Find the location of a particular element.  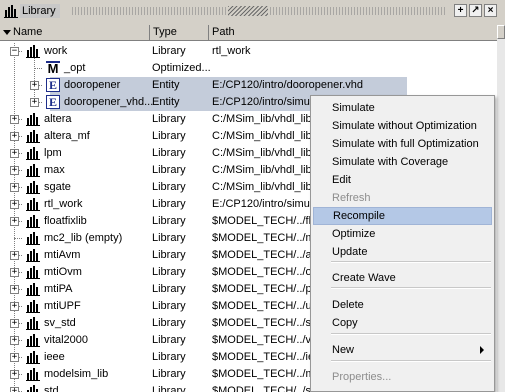

drag-handle is located at coordinates (248, 11).